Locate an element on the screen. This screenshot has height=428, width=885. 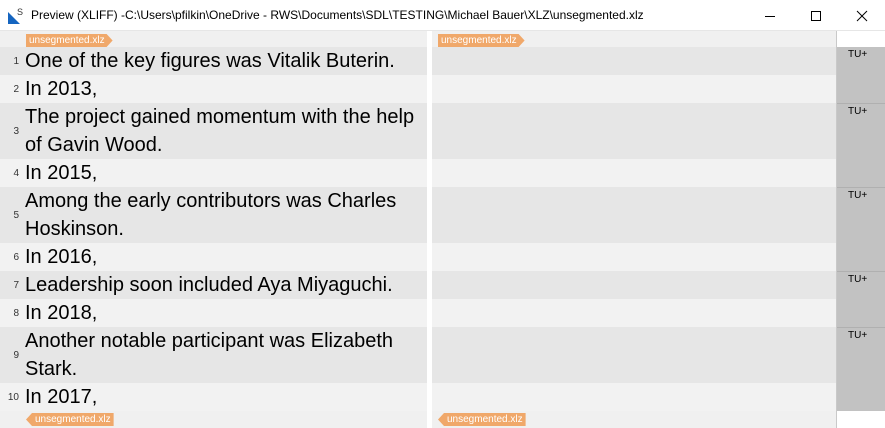
segment-number: 5 is located at coordinates (16, 215).